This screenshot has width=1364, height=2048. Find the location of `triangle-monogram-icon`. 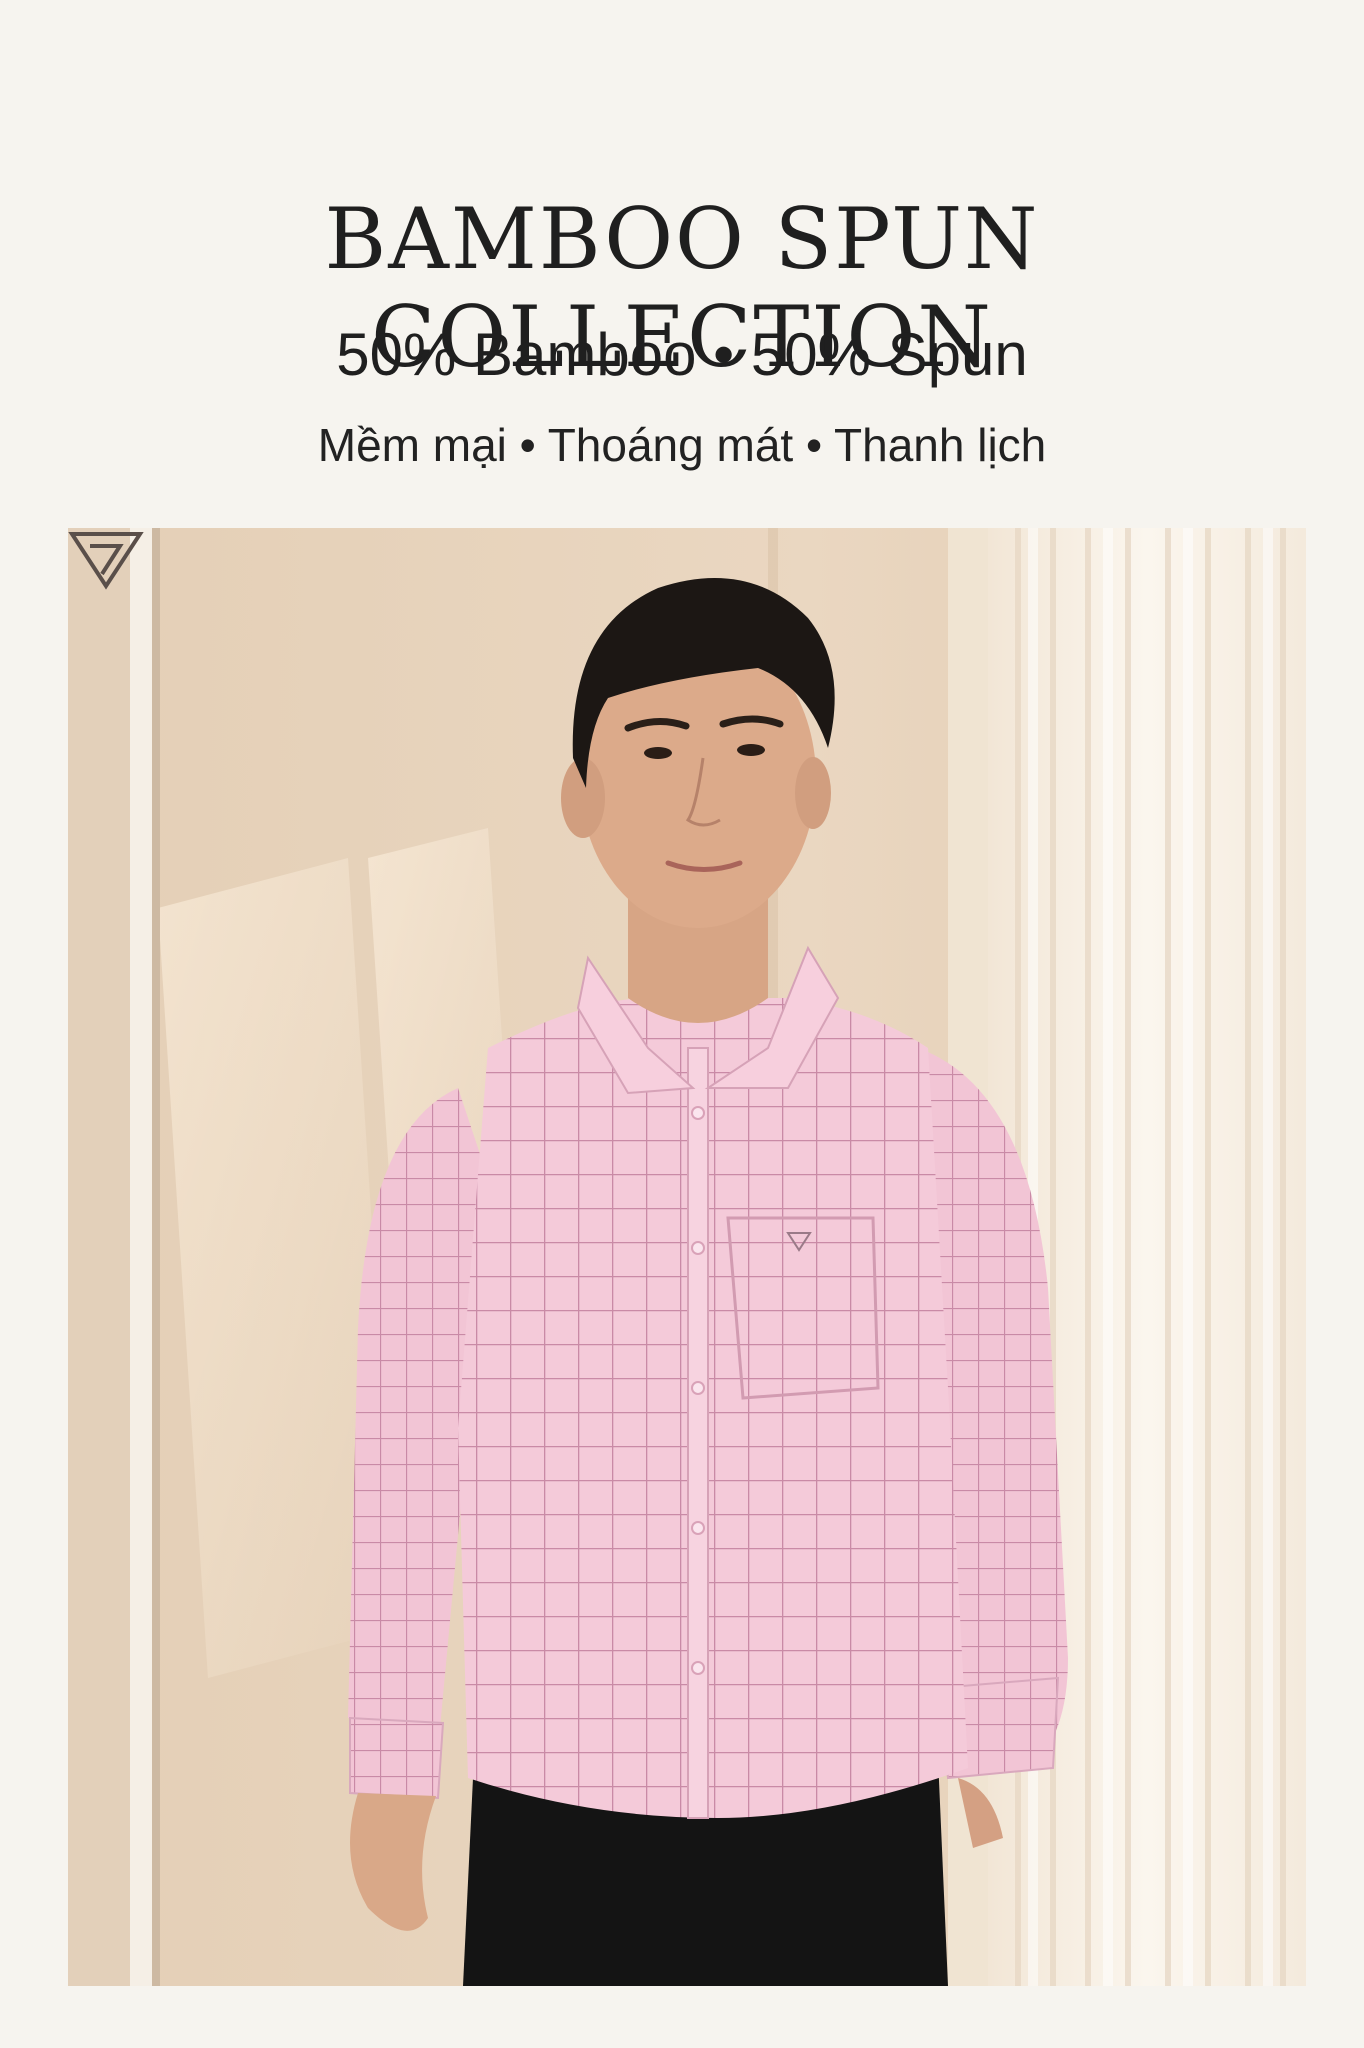

triangle-monogram-icon is located at coordinates (106, 561).